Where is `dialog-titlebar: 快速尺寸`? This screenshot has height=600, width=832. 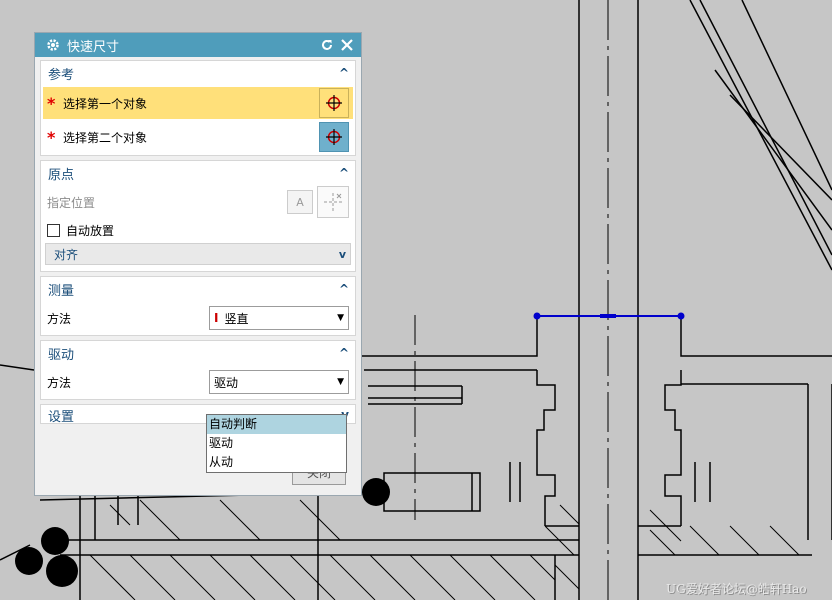 dialog-titlebar: 快速尺寸 is located at coordinates (198, 45).